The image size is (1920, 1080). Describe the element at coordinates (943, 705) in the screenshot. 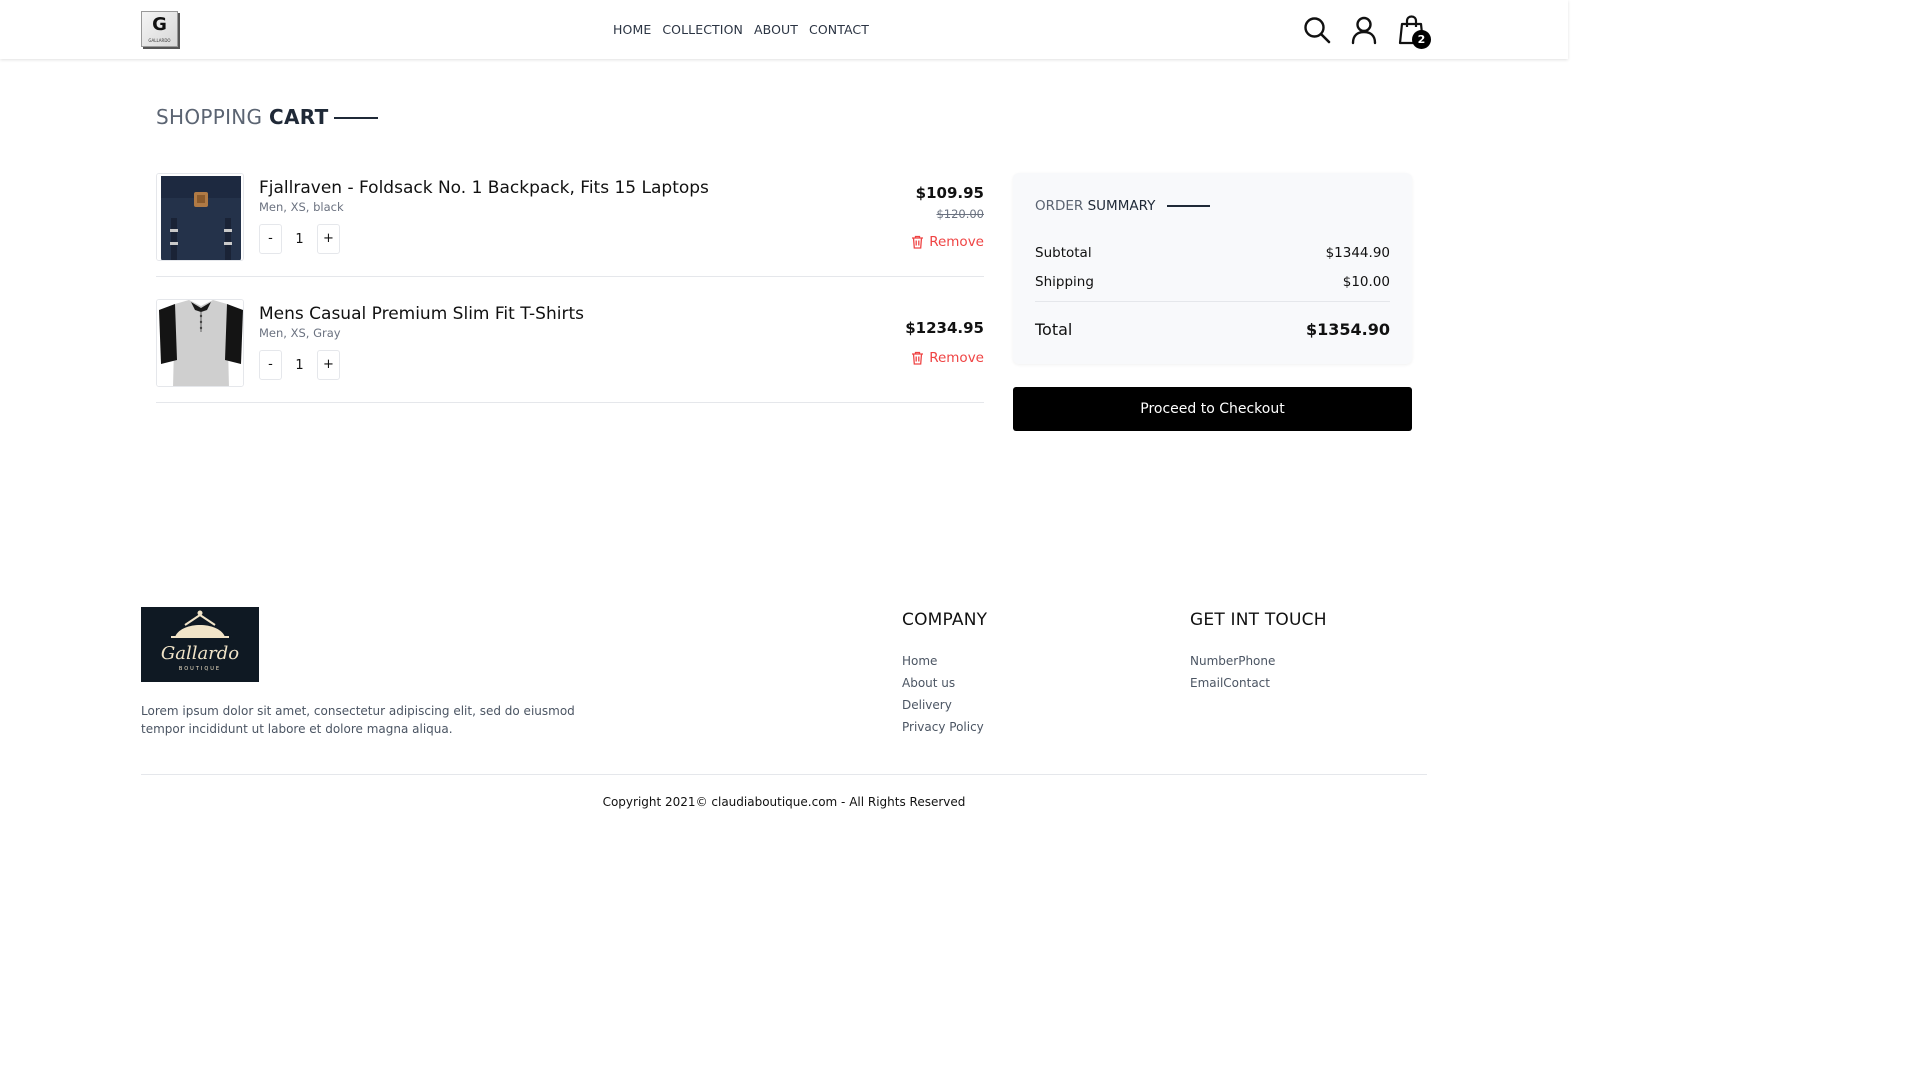

I see `footer-link-delivery: Delivery` at that location.